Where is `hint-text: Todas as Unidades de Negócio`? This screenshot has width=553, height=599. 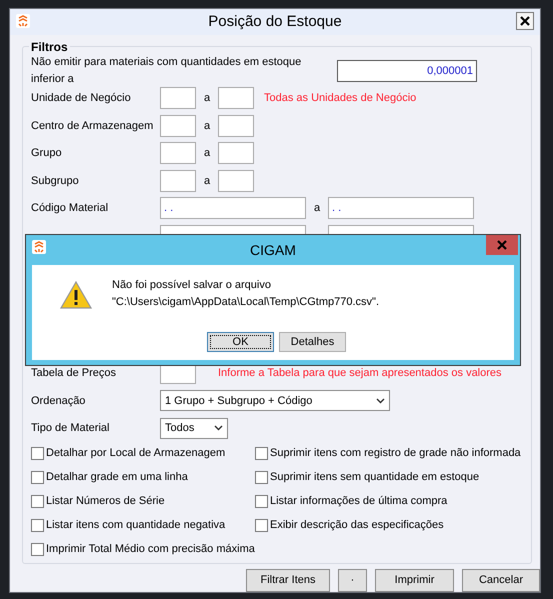
hint-text: Todas as Unidades de Negócio is located at coordinates (340, 98).